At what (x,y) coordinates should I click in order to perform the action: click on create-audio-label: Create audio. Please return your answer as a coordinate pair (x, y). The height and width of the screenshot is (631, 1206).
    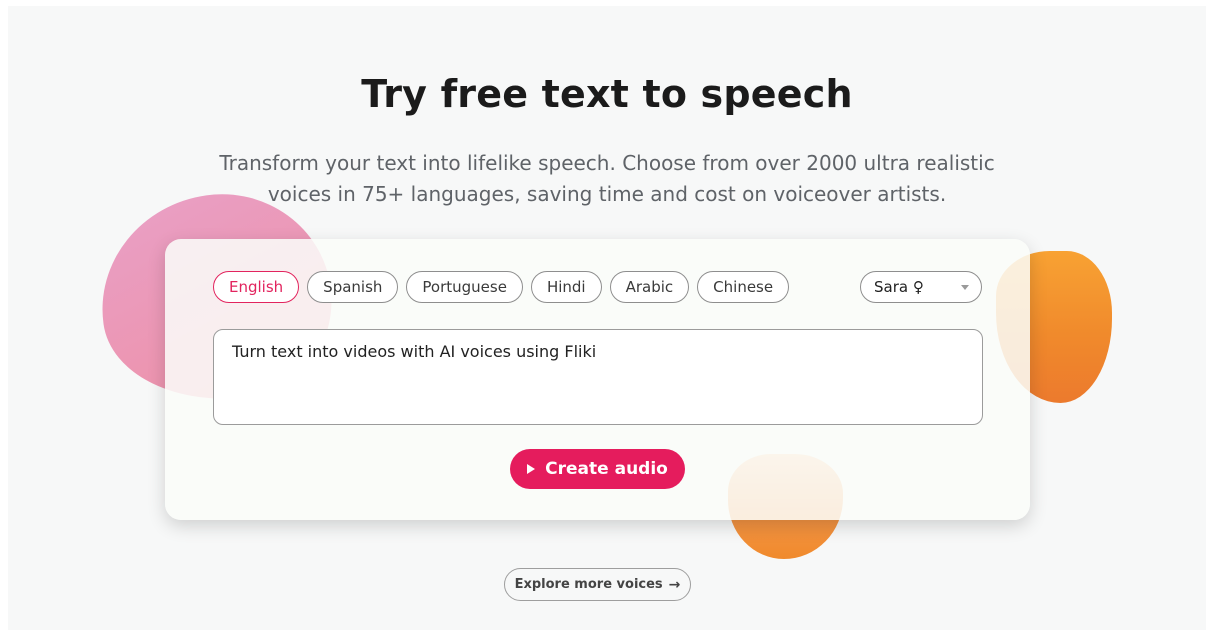
    Looking at the image, I should click on (606, 469).